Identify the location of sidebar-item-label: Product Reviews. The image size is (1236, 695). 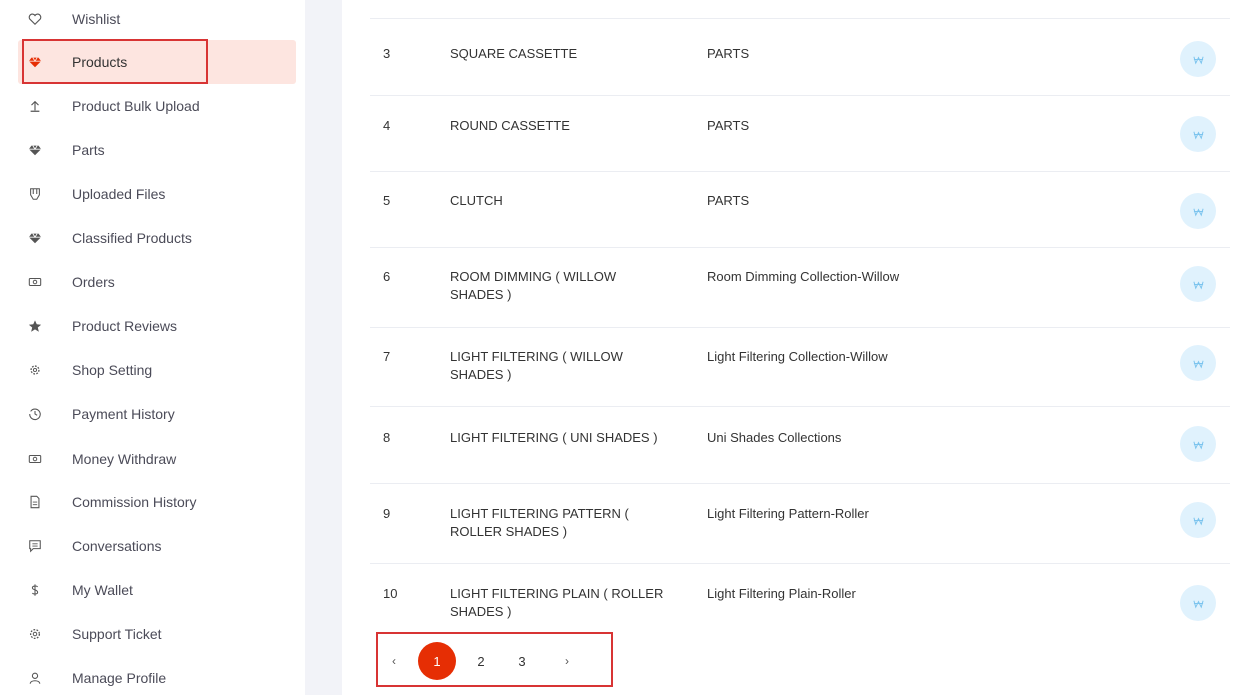
(125, 326).